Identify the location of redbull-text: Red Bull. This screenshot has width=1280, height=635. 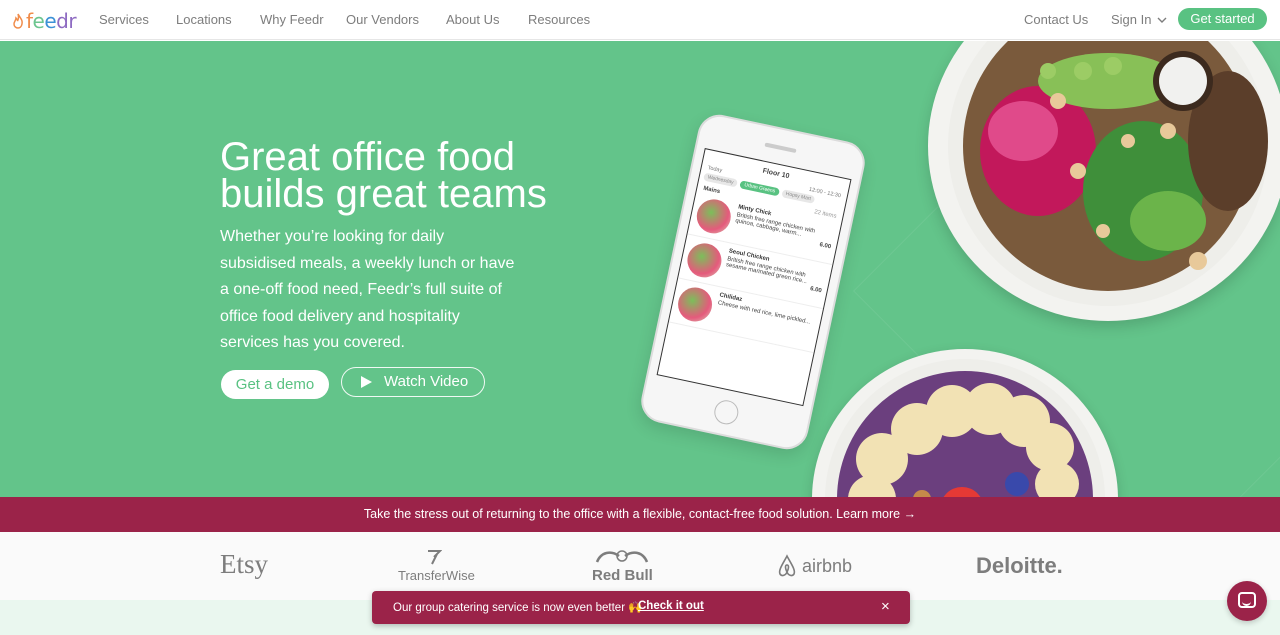
(622, 575).